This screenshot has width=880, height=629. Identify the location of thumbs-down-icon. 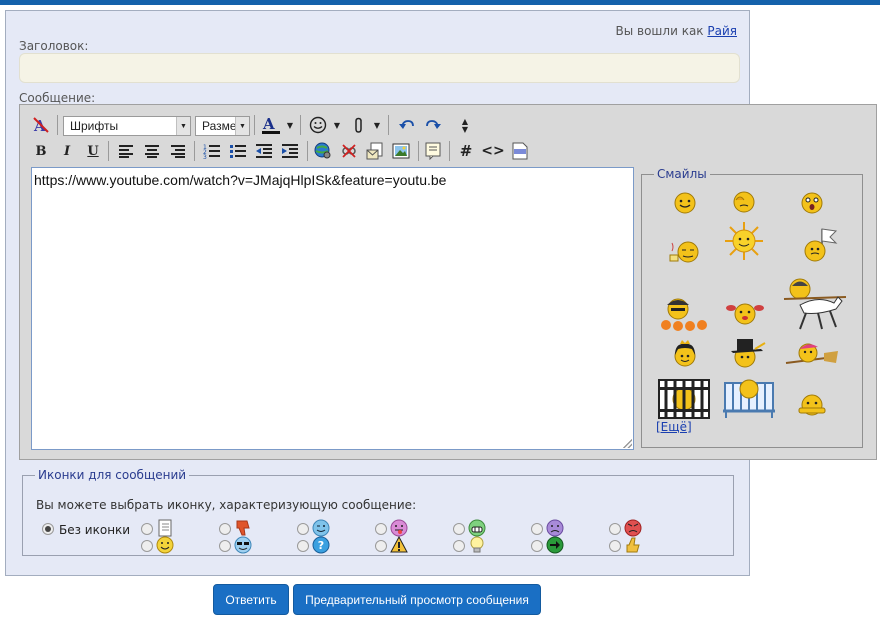
(243, 528).